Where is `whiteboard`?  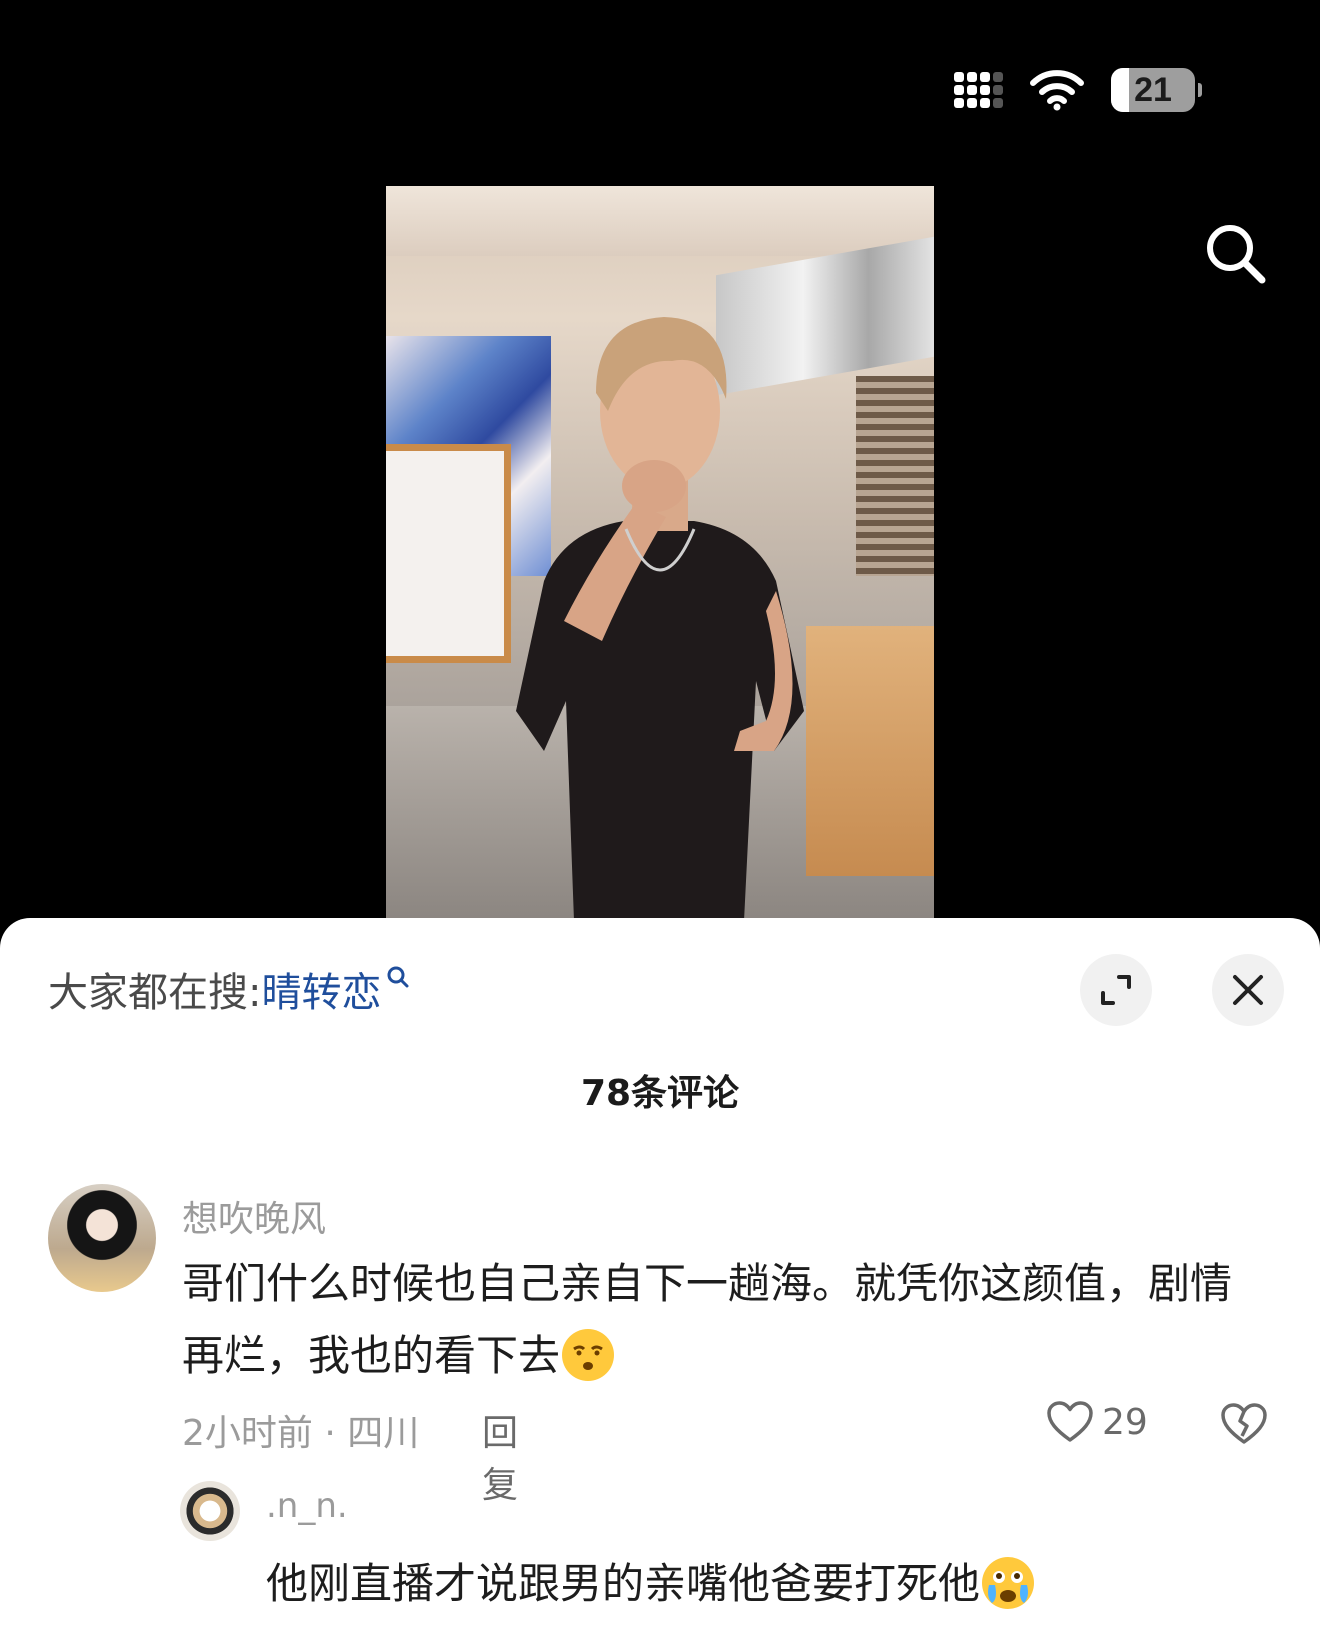
whiteboard is located at coordinates (448, 553).